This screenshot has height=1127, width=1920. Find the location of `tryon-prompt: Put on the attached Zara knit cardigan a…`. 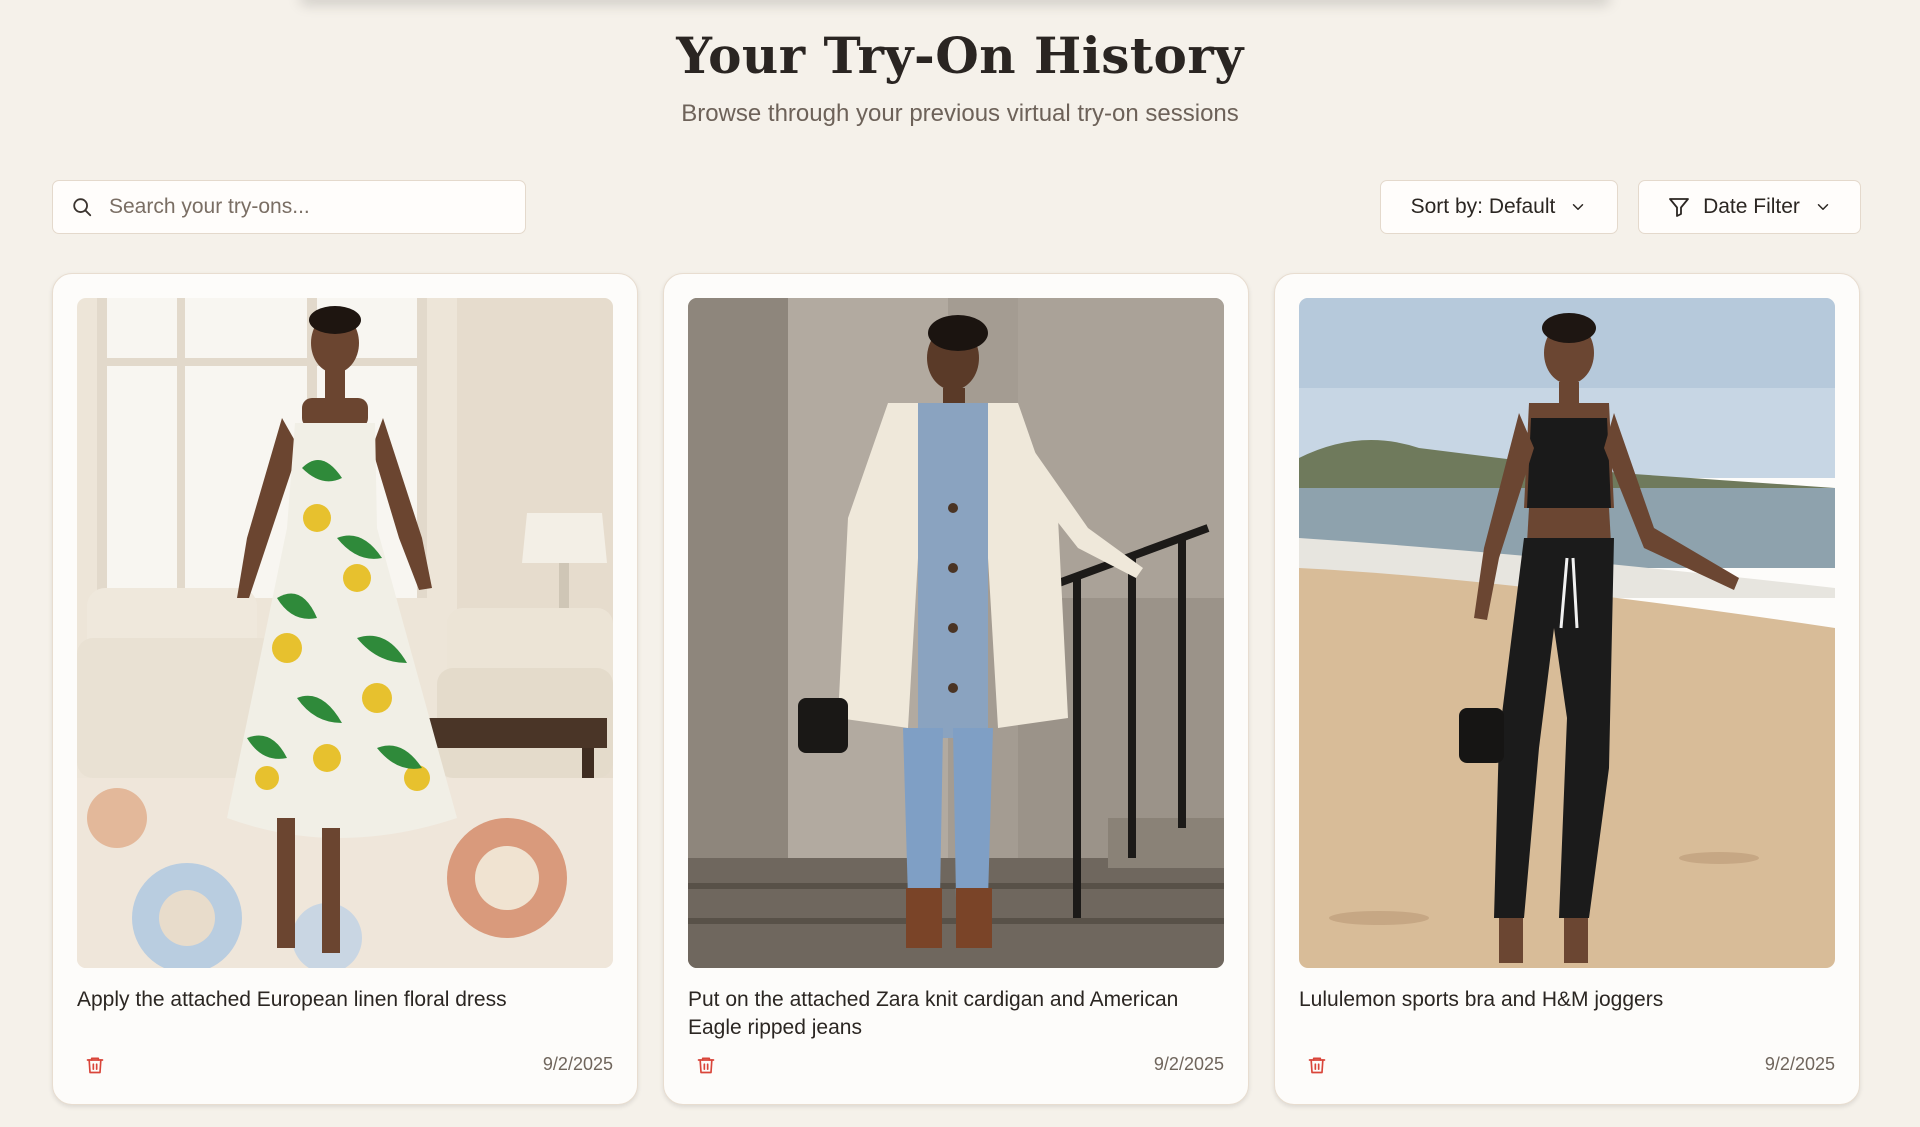

tryon-prompt: Put on the attached Zara knit cardigan a… is located at coordinates (933, 1013).